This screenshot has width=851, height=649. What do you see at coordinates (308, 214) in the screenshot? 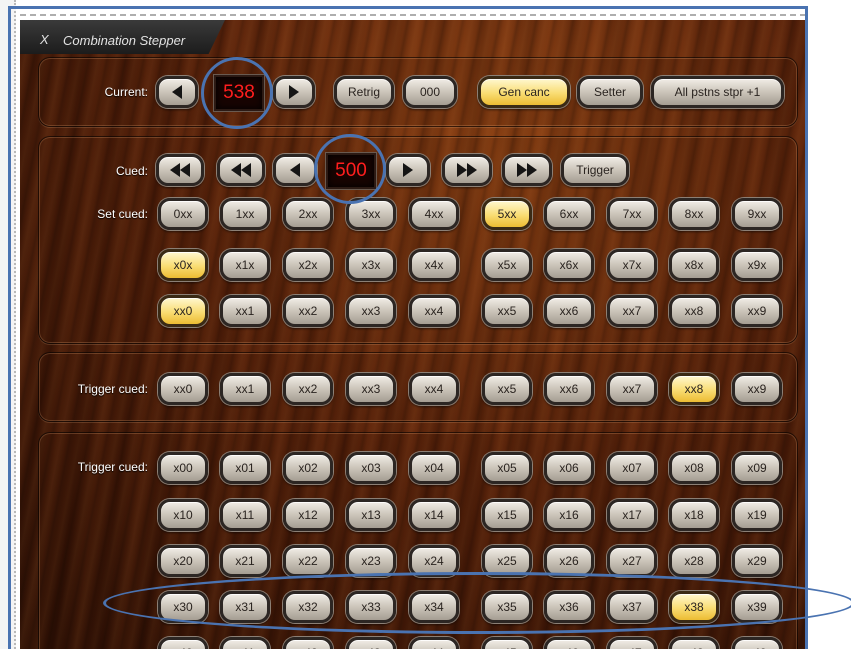
I see `set-cued-2xx-button: 2xx` at bounding box center [308, 214].